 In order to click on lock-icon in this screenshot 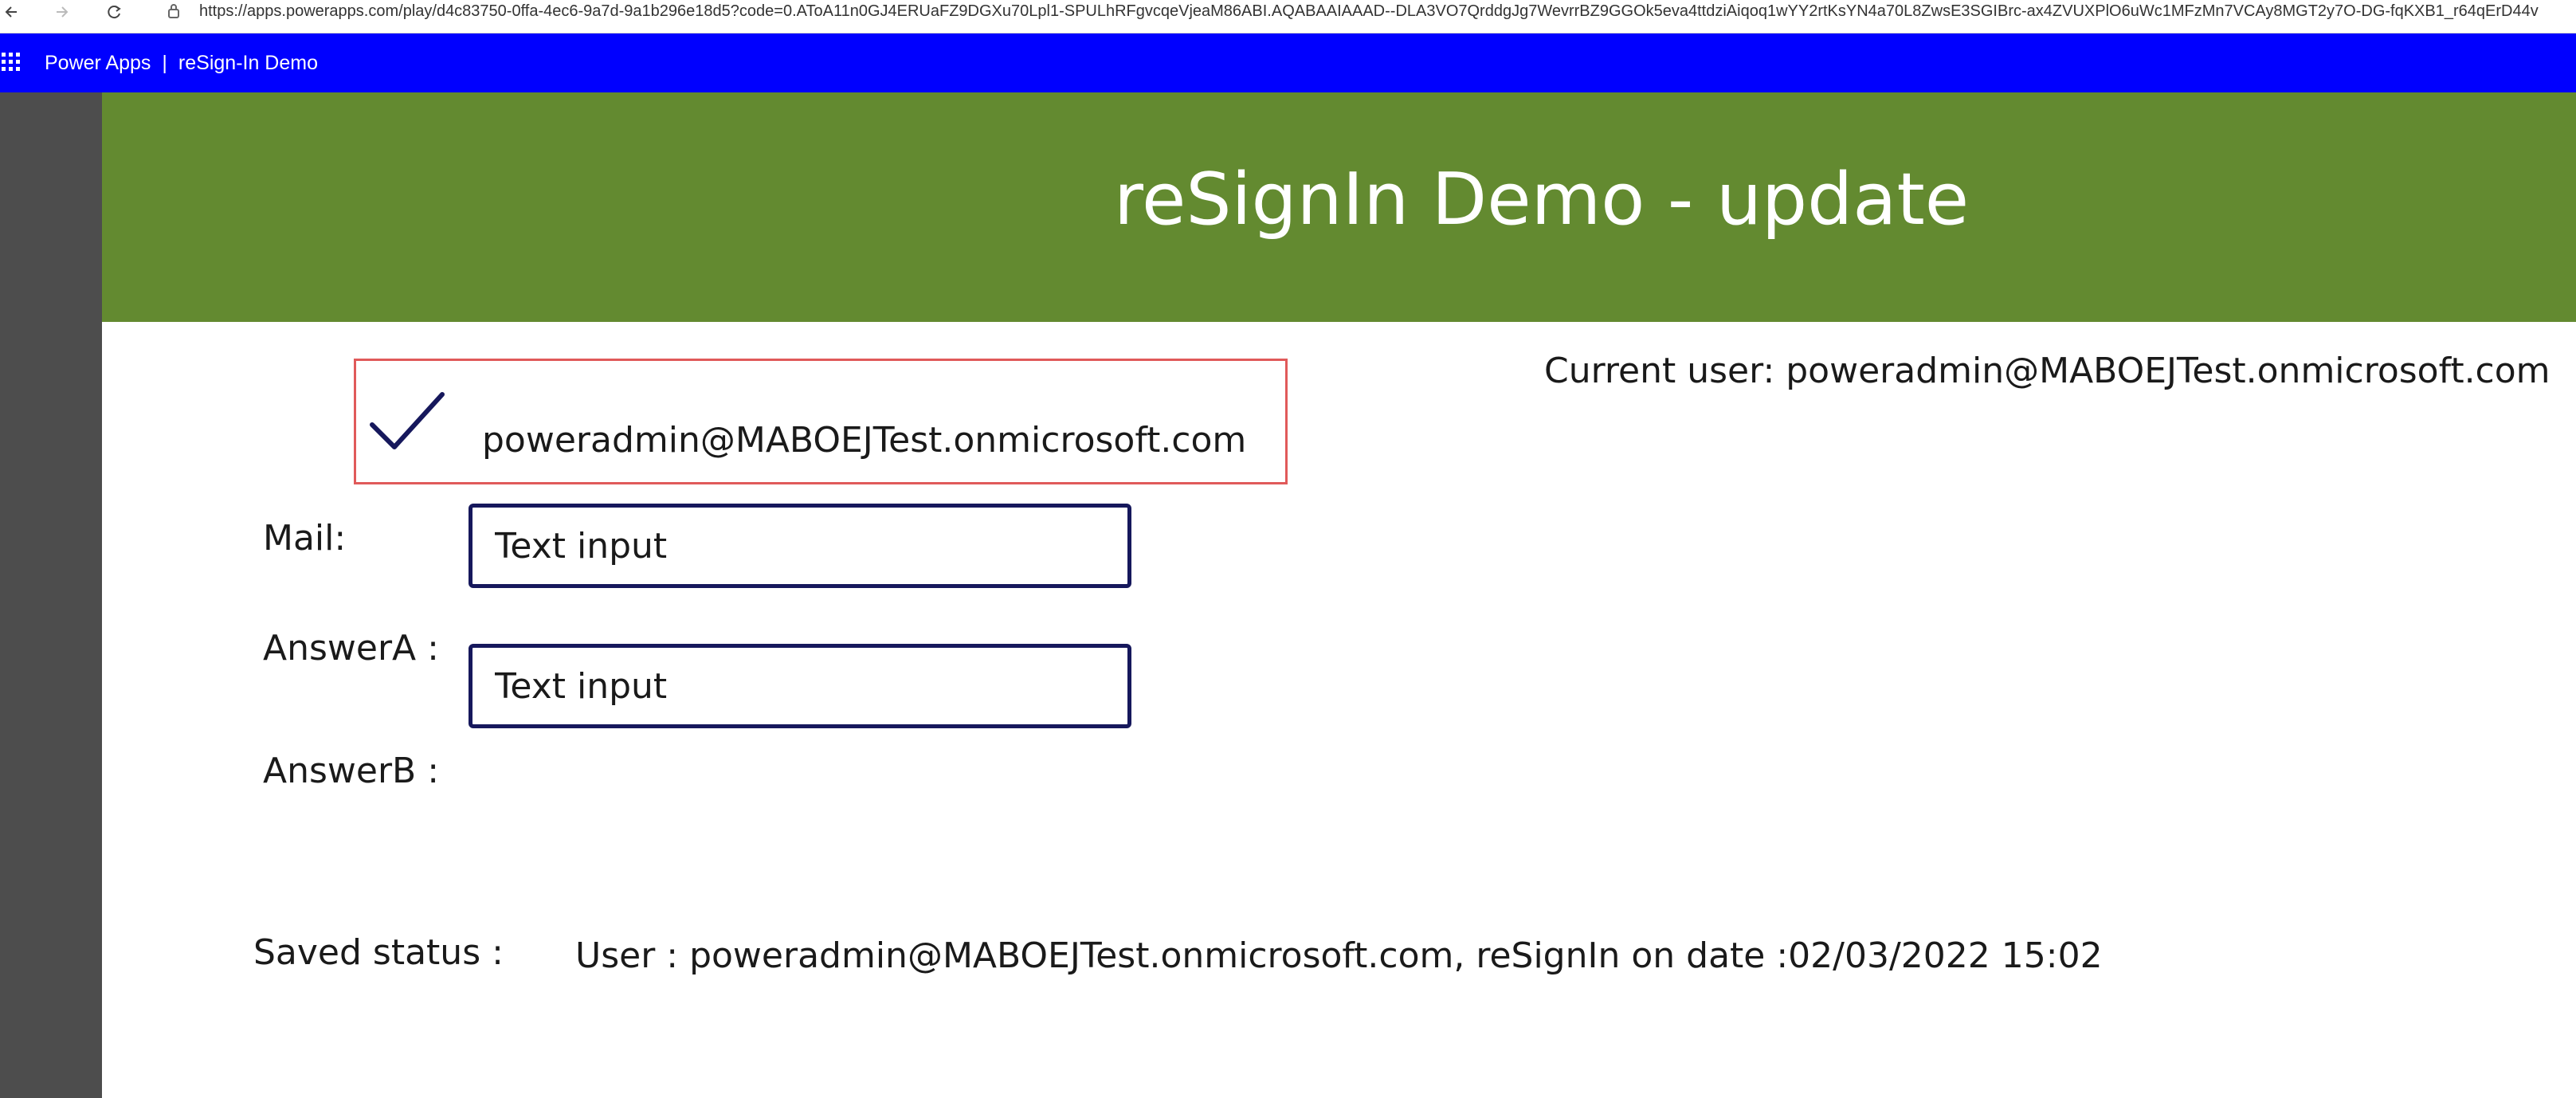, I will do `click(174, 11)`.